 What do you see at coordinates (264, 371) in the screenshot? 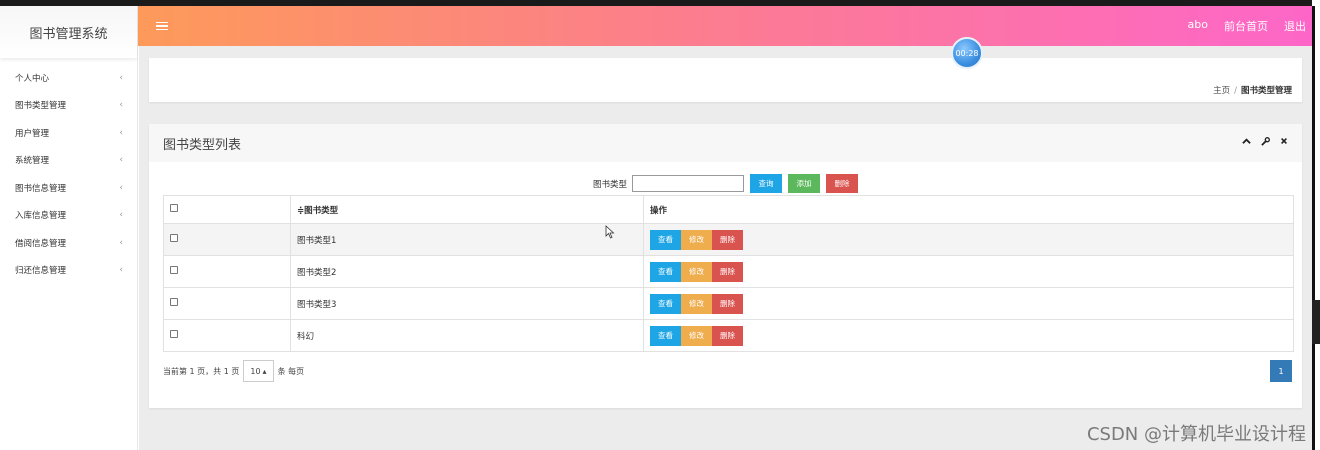
I see `caret-up-icon: ▴` at bounding box center [264, 371].